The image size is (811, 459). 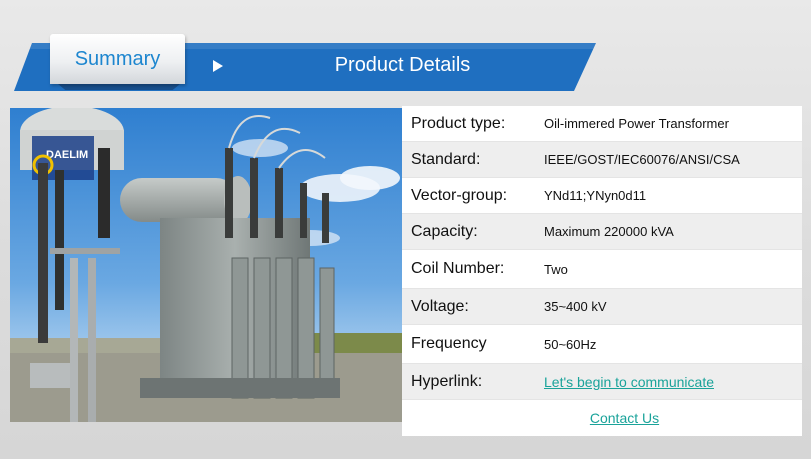 What do you see at coordinates (402, 65) in the screenshot?
I see `banner-title: Product Details` at bounding box center [402, 65].